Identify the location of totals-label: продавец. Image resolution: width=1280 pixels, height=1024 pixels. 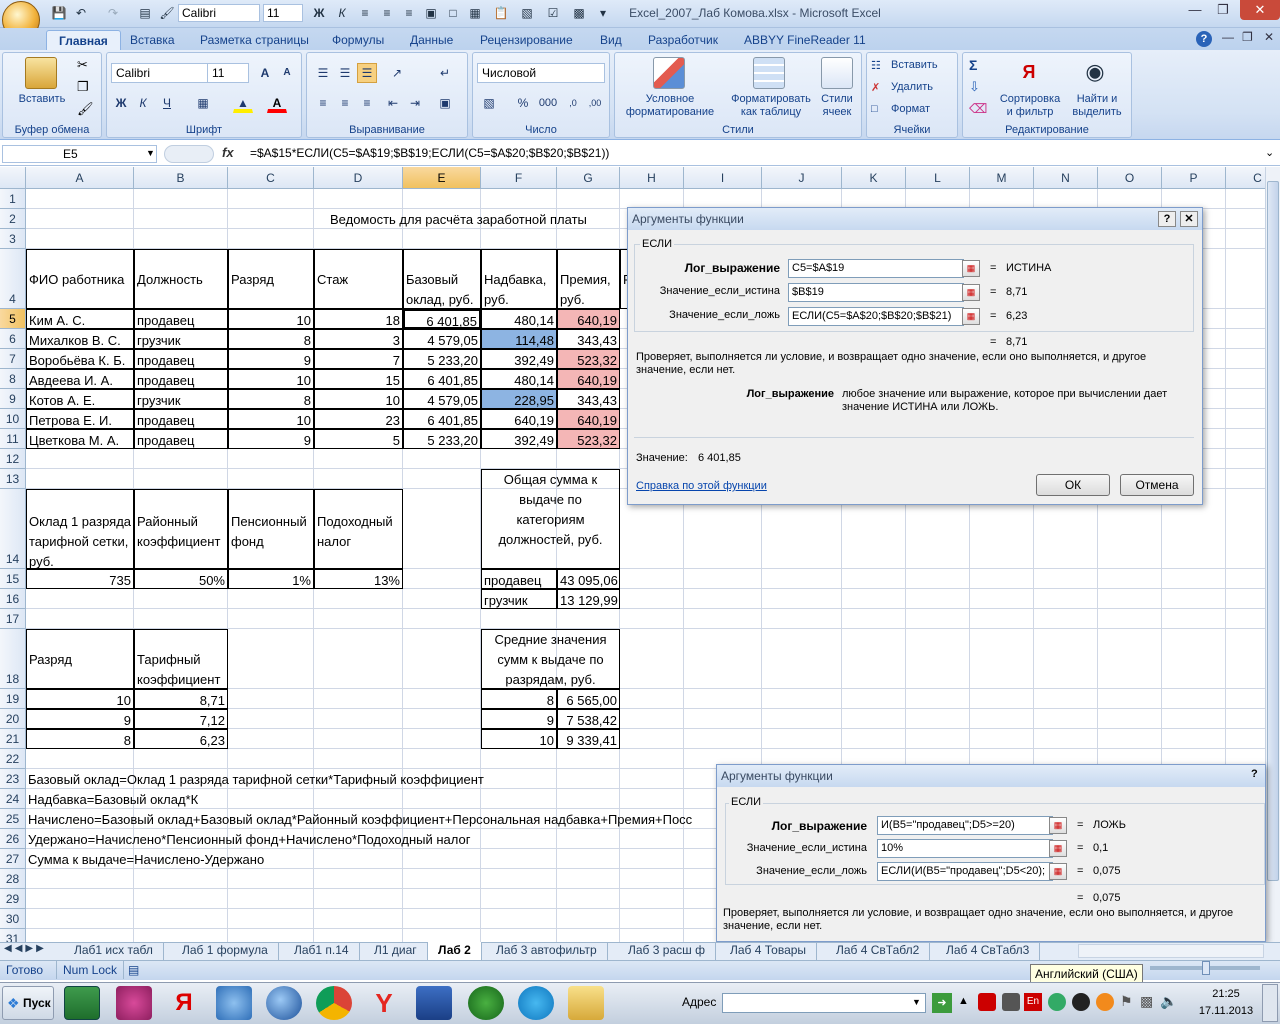
(519, 579).